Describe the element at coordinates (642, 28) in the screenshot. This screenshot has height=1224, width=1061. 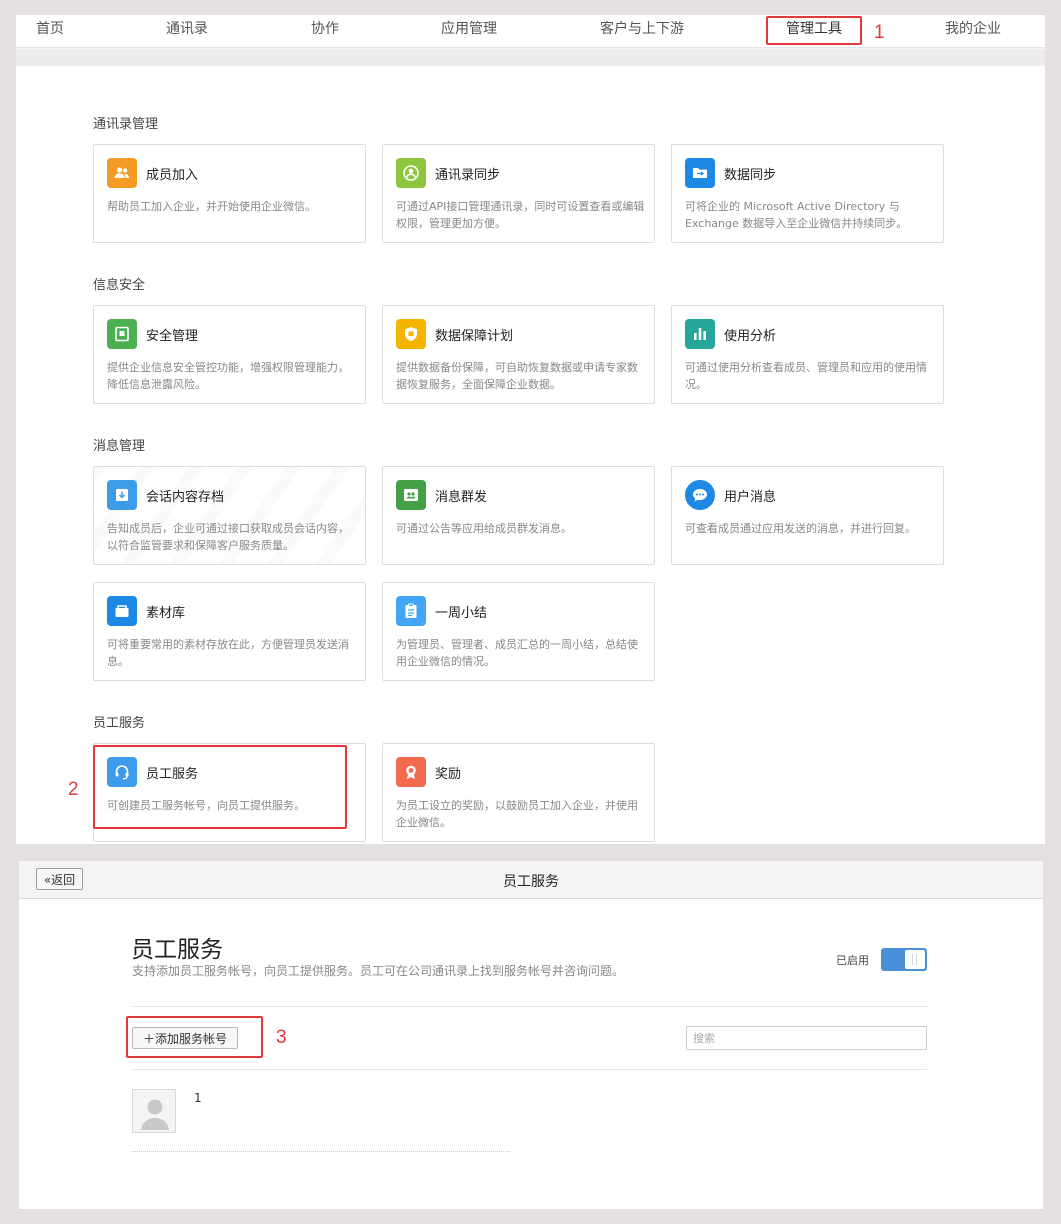
I see `nav-customers: 客户与上下游` at that location.